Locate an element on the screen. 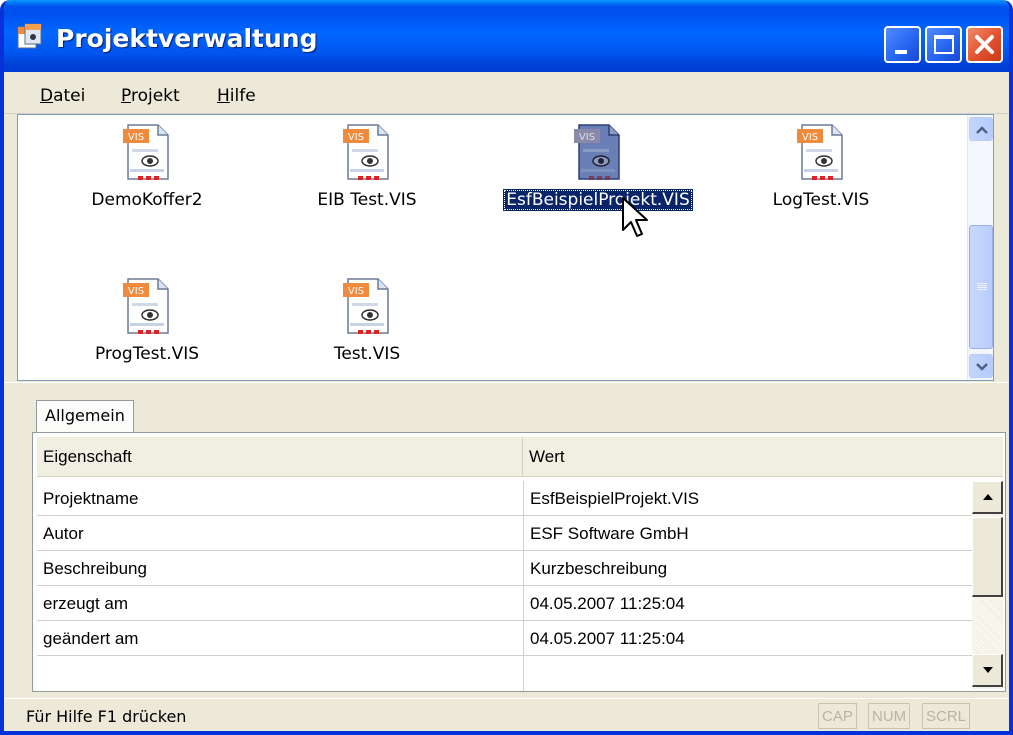 The height and width of the screenshot is (735, 1013). close-button is located at coordinates (984, 44).